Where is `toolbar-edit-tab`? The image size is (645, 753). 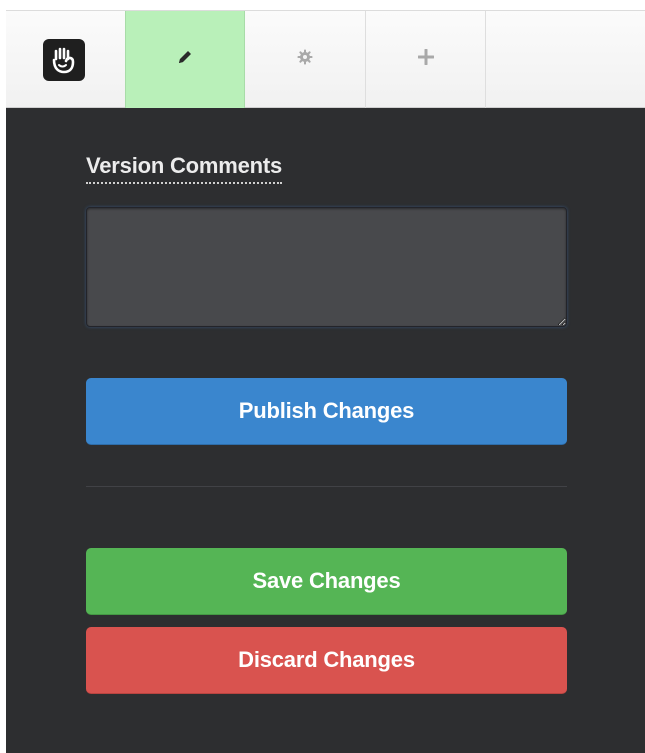 toolbar-edit-tab is located at coordinates (185, 59).